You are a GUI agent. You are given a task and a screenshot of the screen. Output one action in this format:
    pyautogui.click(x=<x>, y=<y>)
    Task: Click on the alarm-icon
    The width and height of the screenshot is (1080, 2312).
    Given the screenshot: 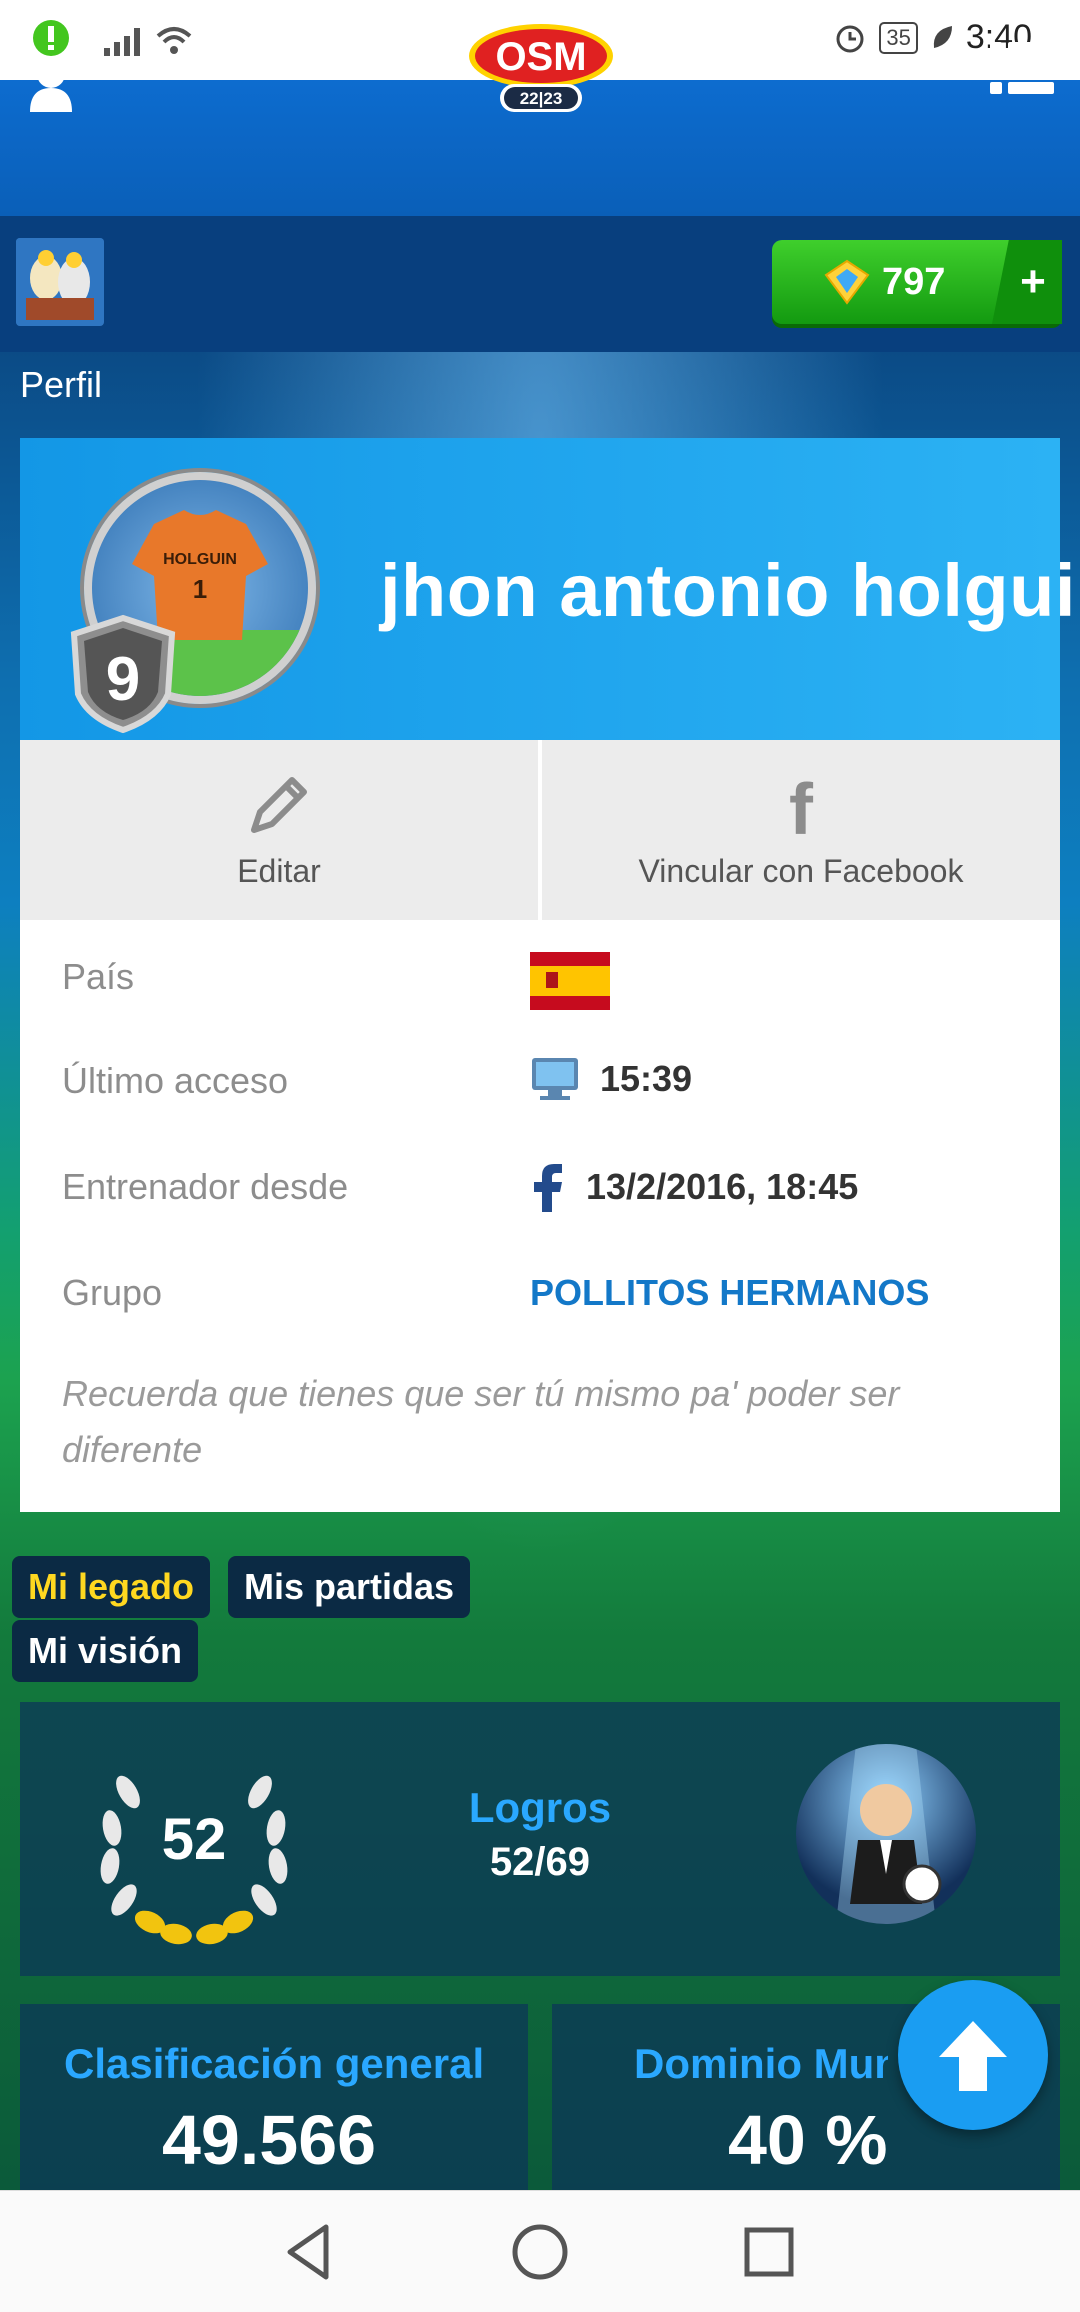 What is the action you would take?
    pyautogui.click(x=850, y=38)
    